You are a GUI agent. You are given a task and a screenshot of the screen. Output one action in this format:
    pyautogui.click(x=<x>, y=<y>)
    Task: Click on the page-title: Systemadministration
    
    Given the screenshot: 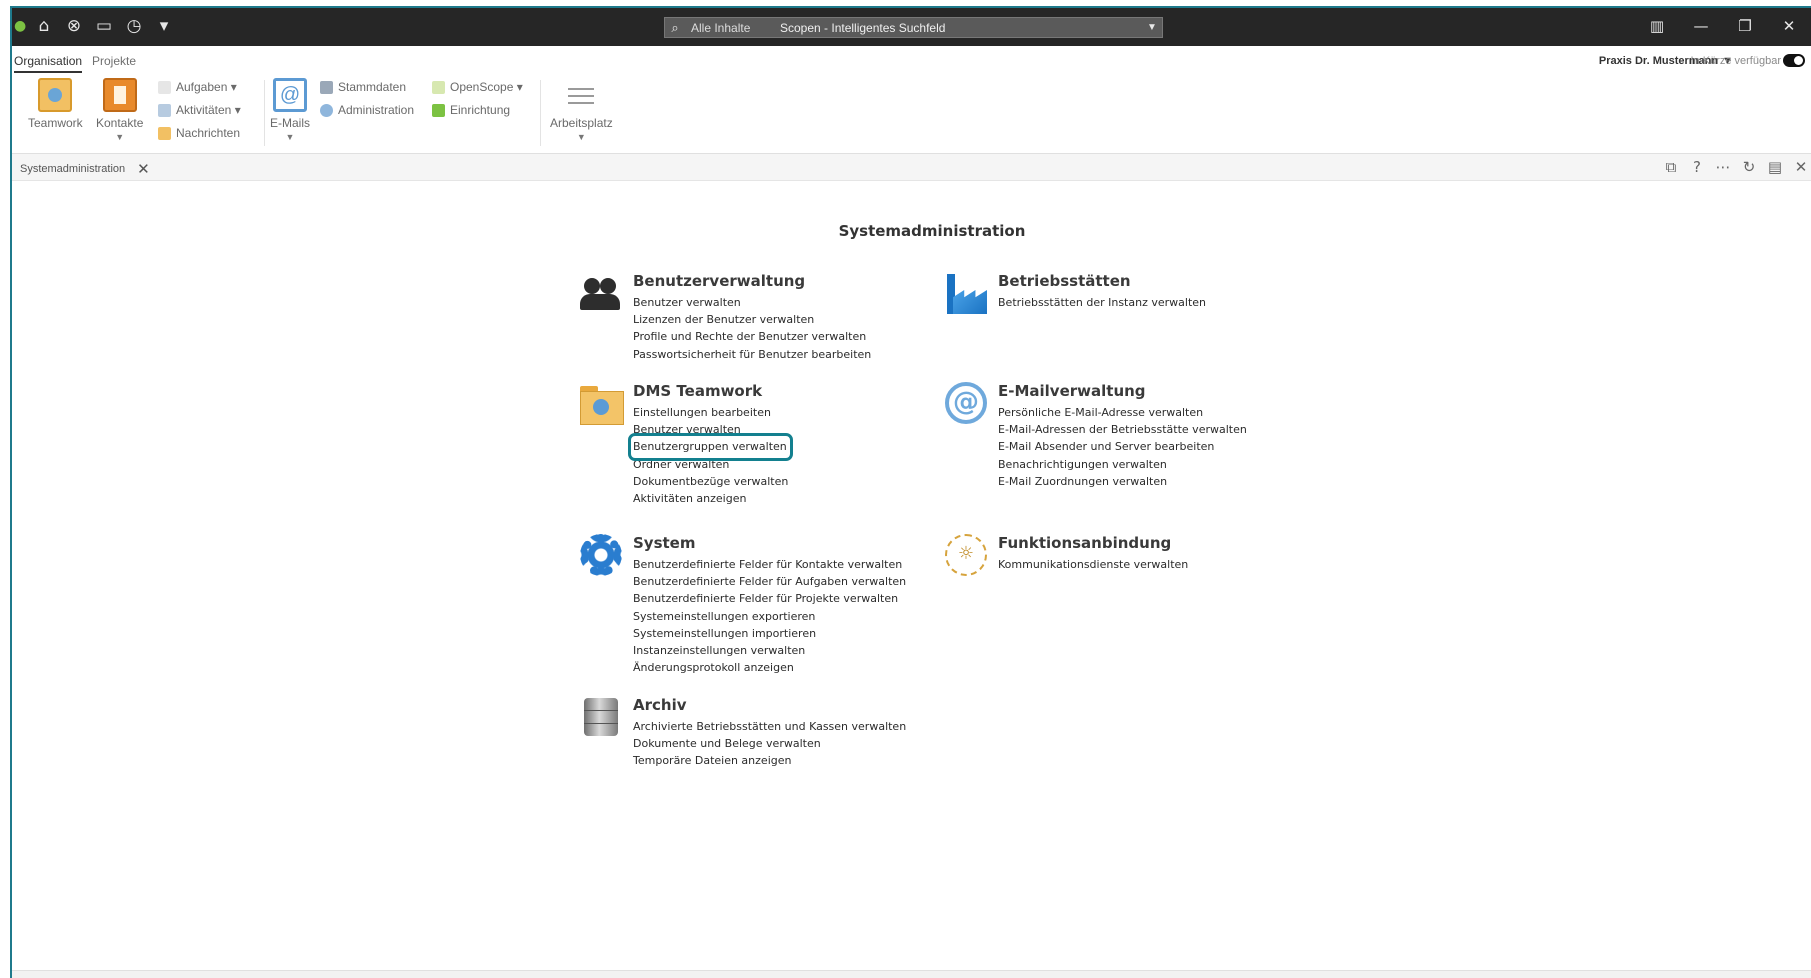 What is the action you would take?
    pyautogui.click(x=932, y=231)
    